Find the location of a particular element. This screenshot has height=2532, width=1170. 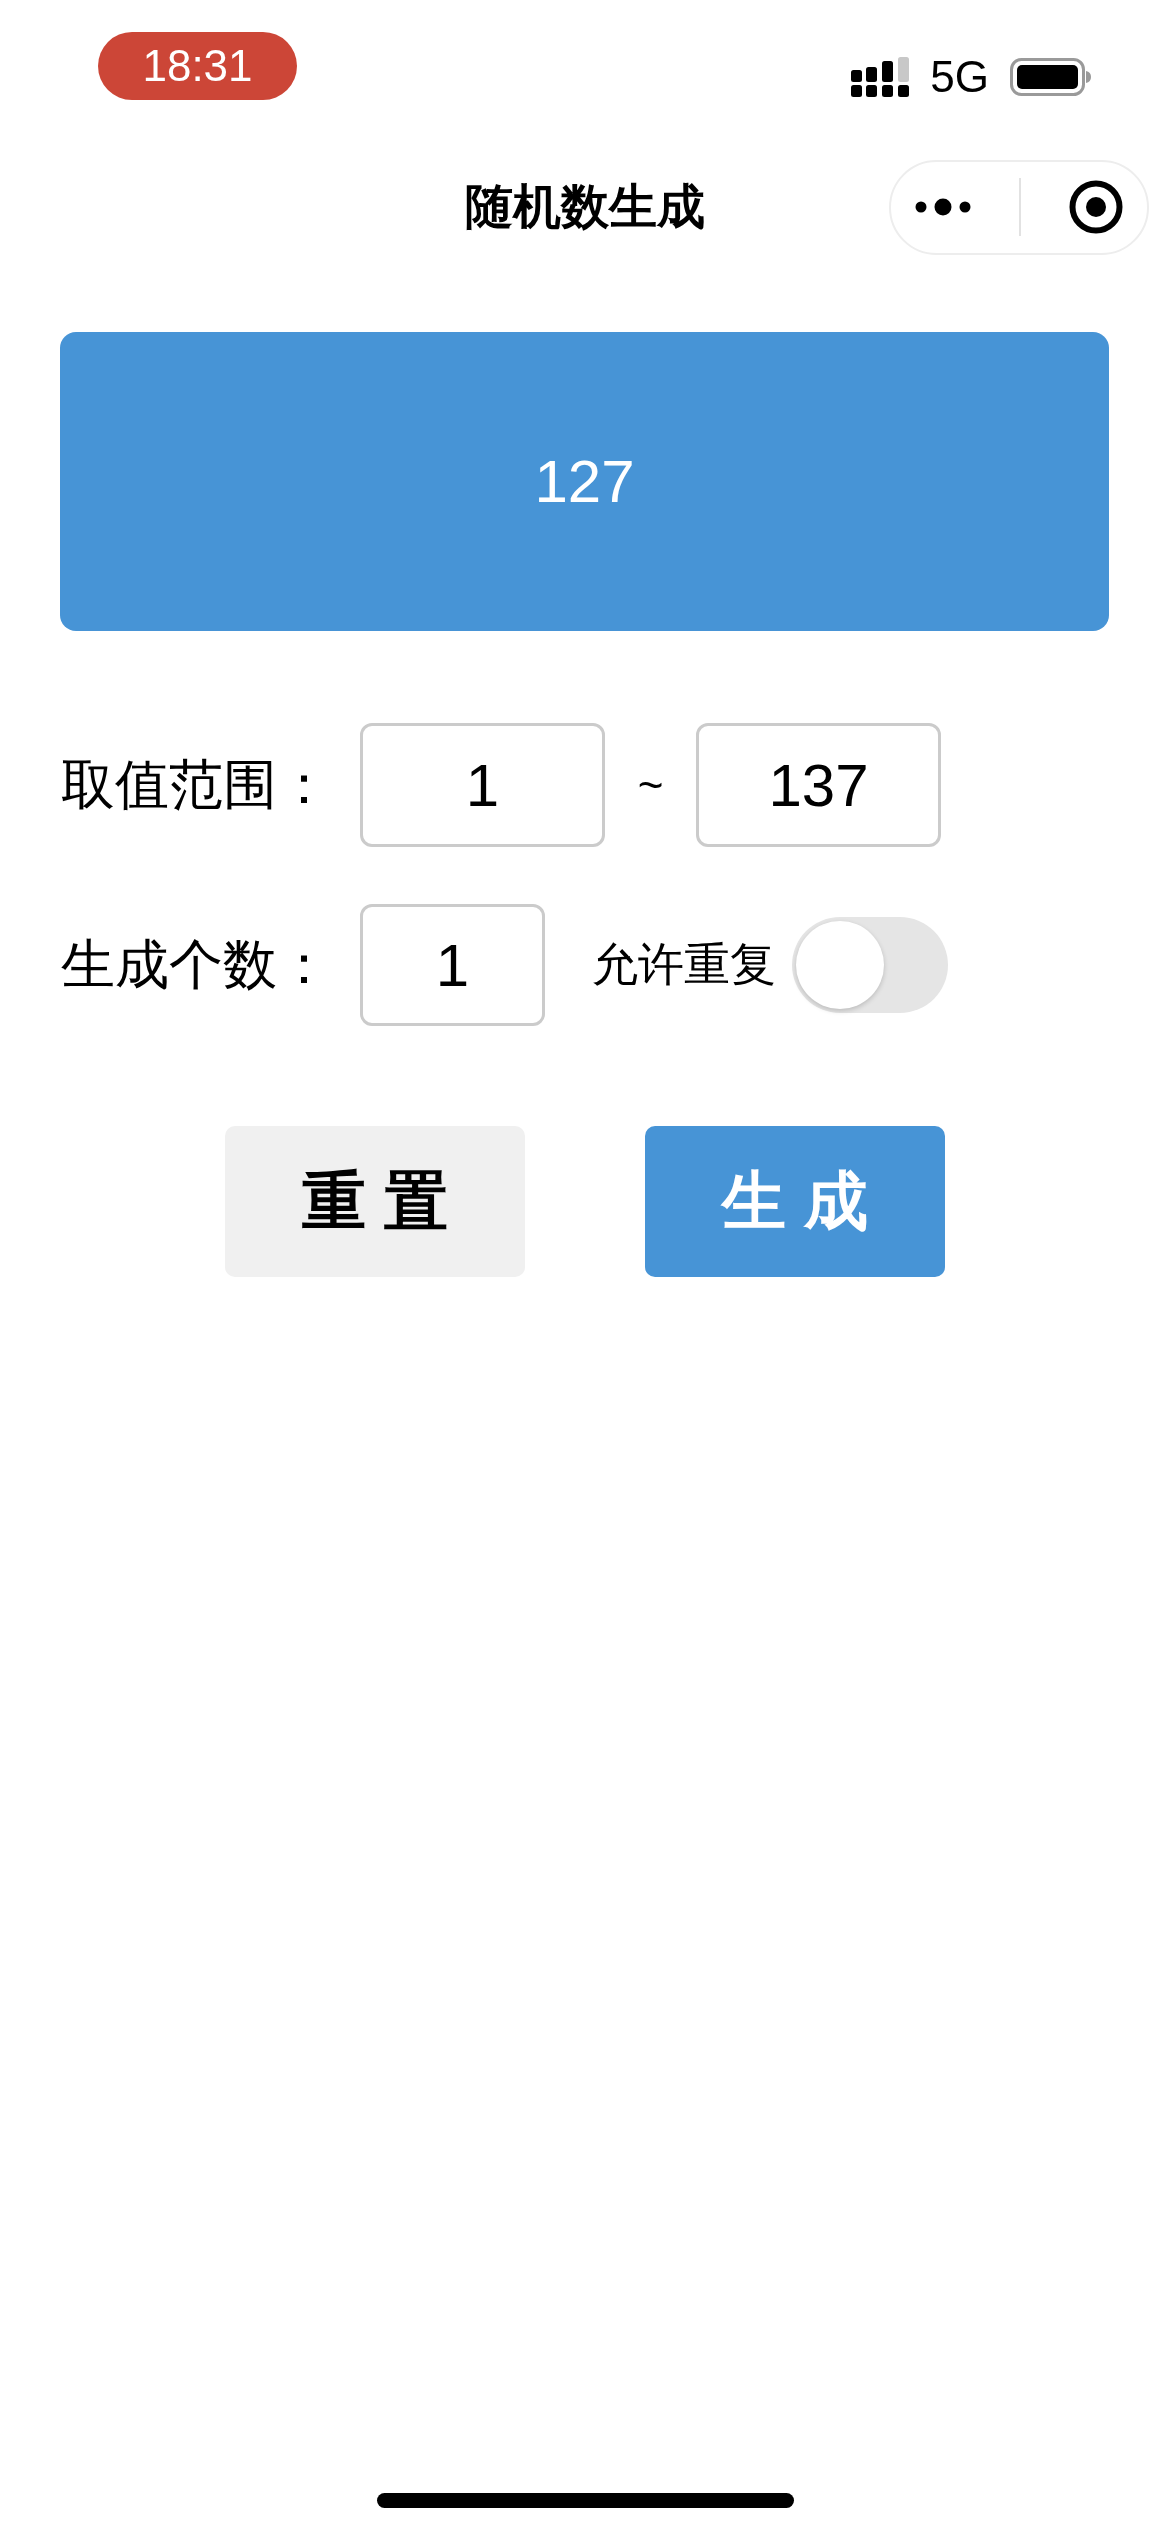

field-label: 取值范围： is located at coordinates (196, 784).